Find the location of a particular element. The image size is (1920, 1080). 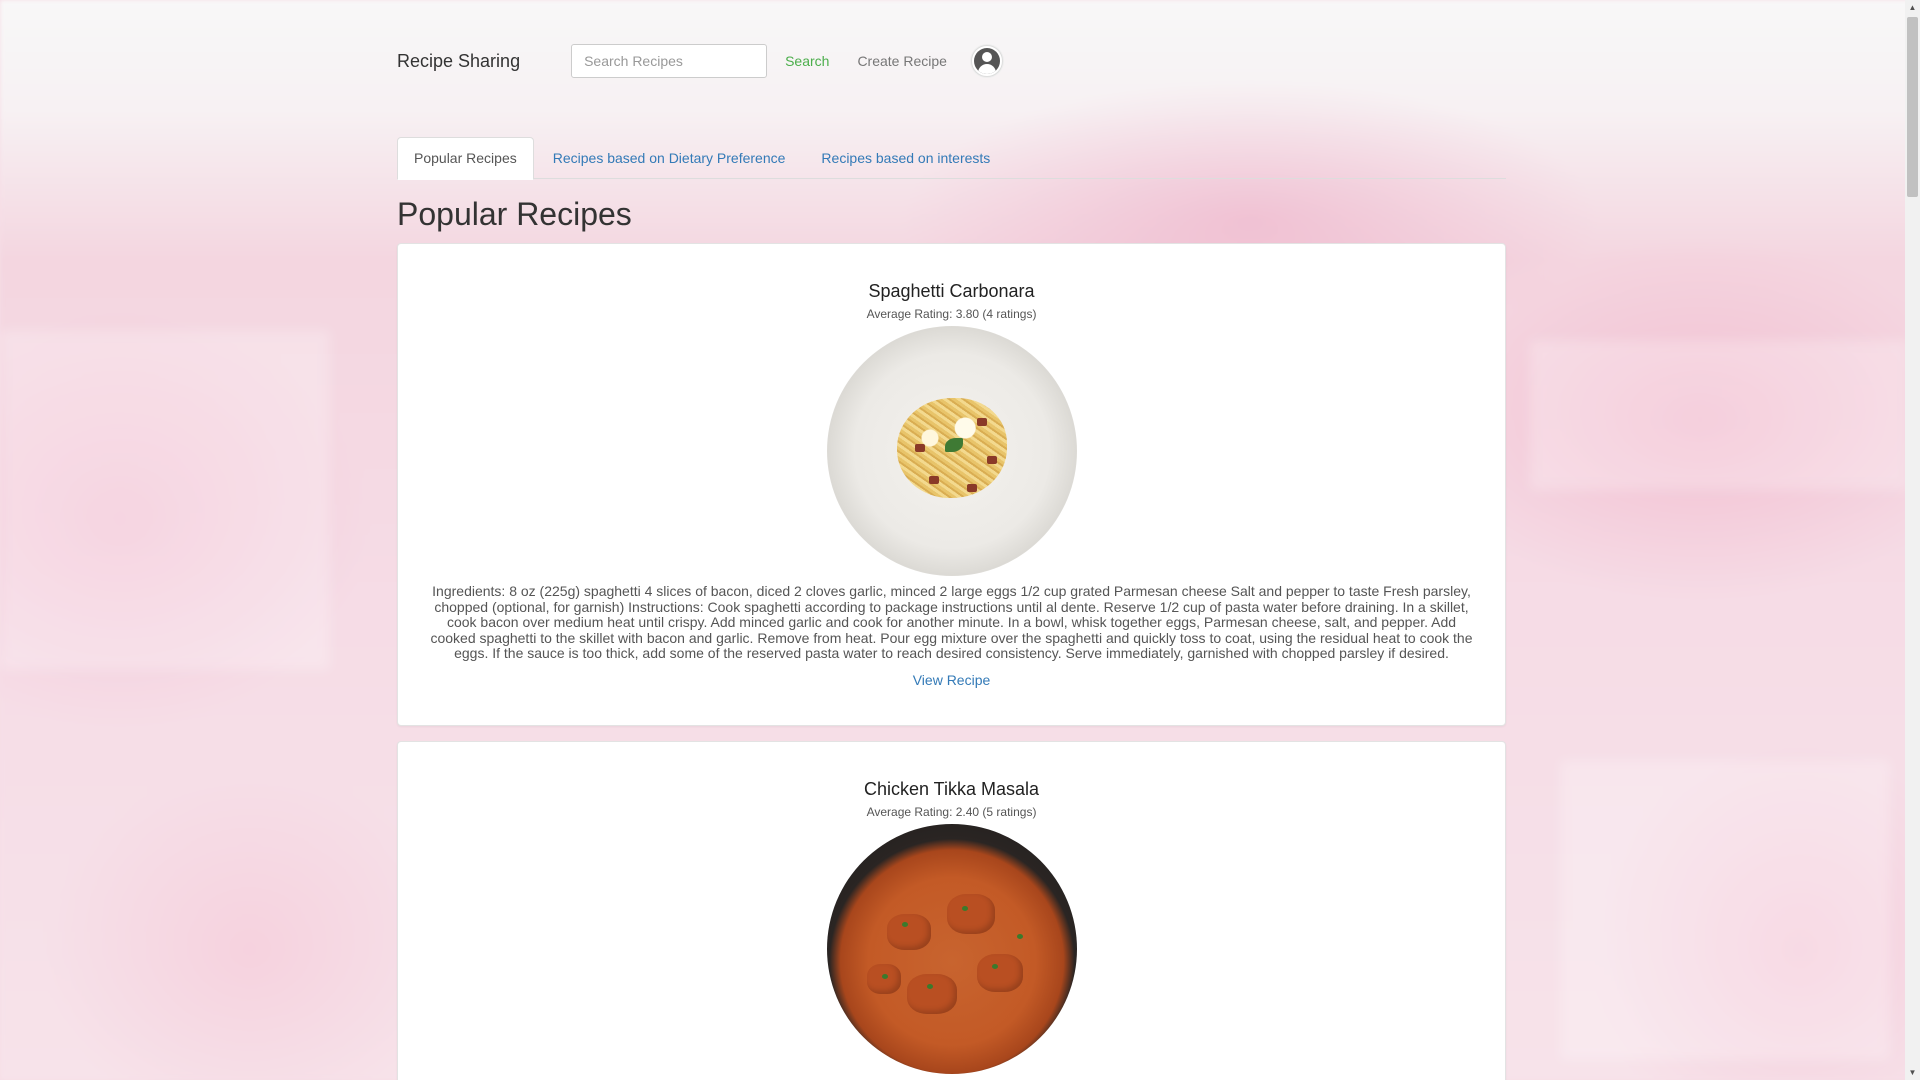

recipe-title: Spaghetti Carbonara is located at coordinates (951, 291).